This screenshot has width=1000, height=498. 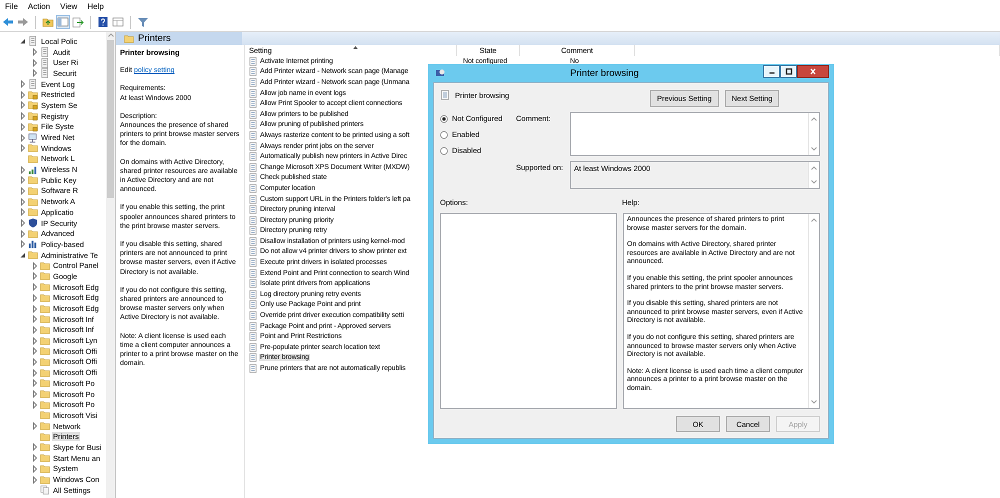 I want to click on forward-icon, so click(x=23, y=22).